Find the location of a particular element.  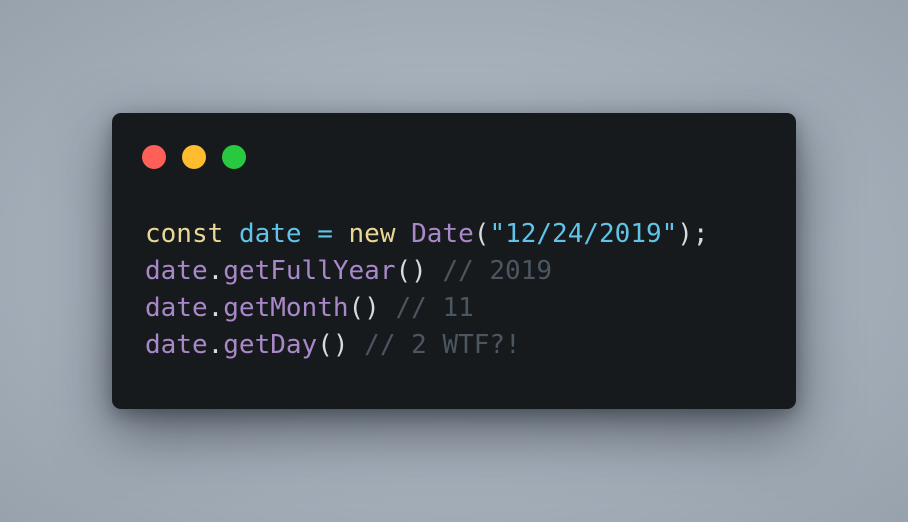

close-paren-semicolon: ); is located at coordinates (693, 234).